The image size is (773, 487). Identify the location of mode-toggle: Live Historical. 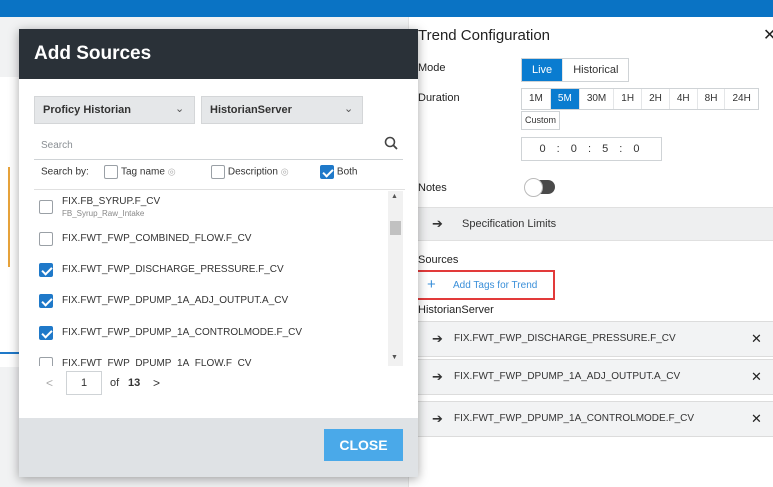
(575, 70).